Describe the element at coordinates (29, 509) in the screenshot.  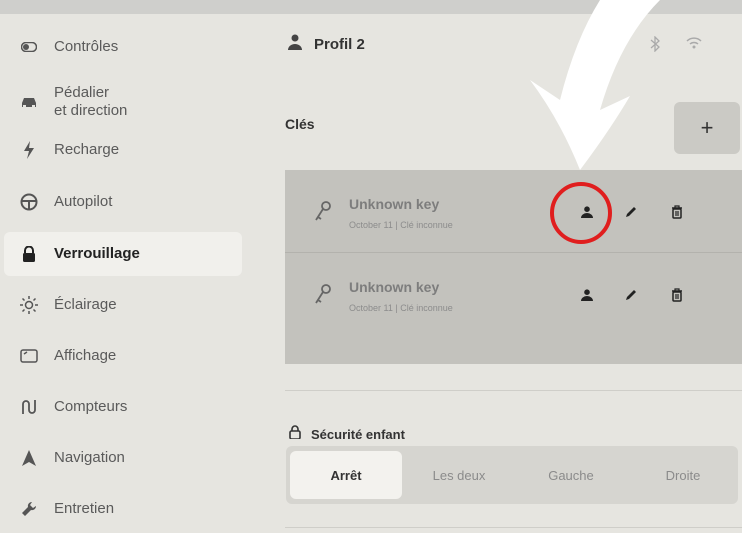
I see `wrench-icon` at that location.